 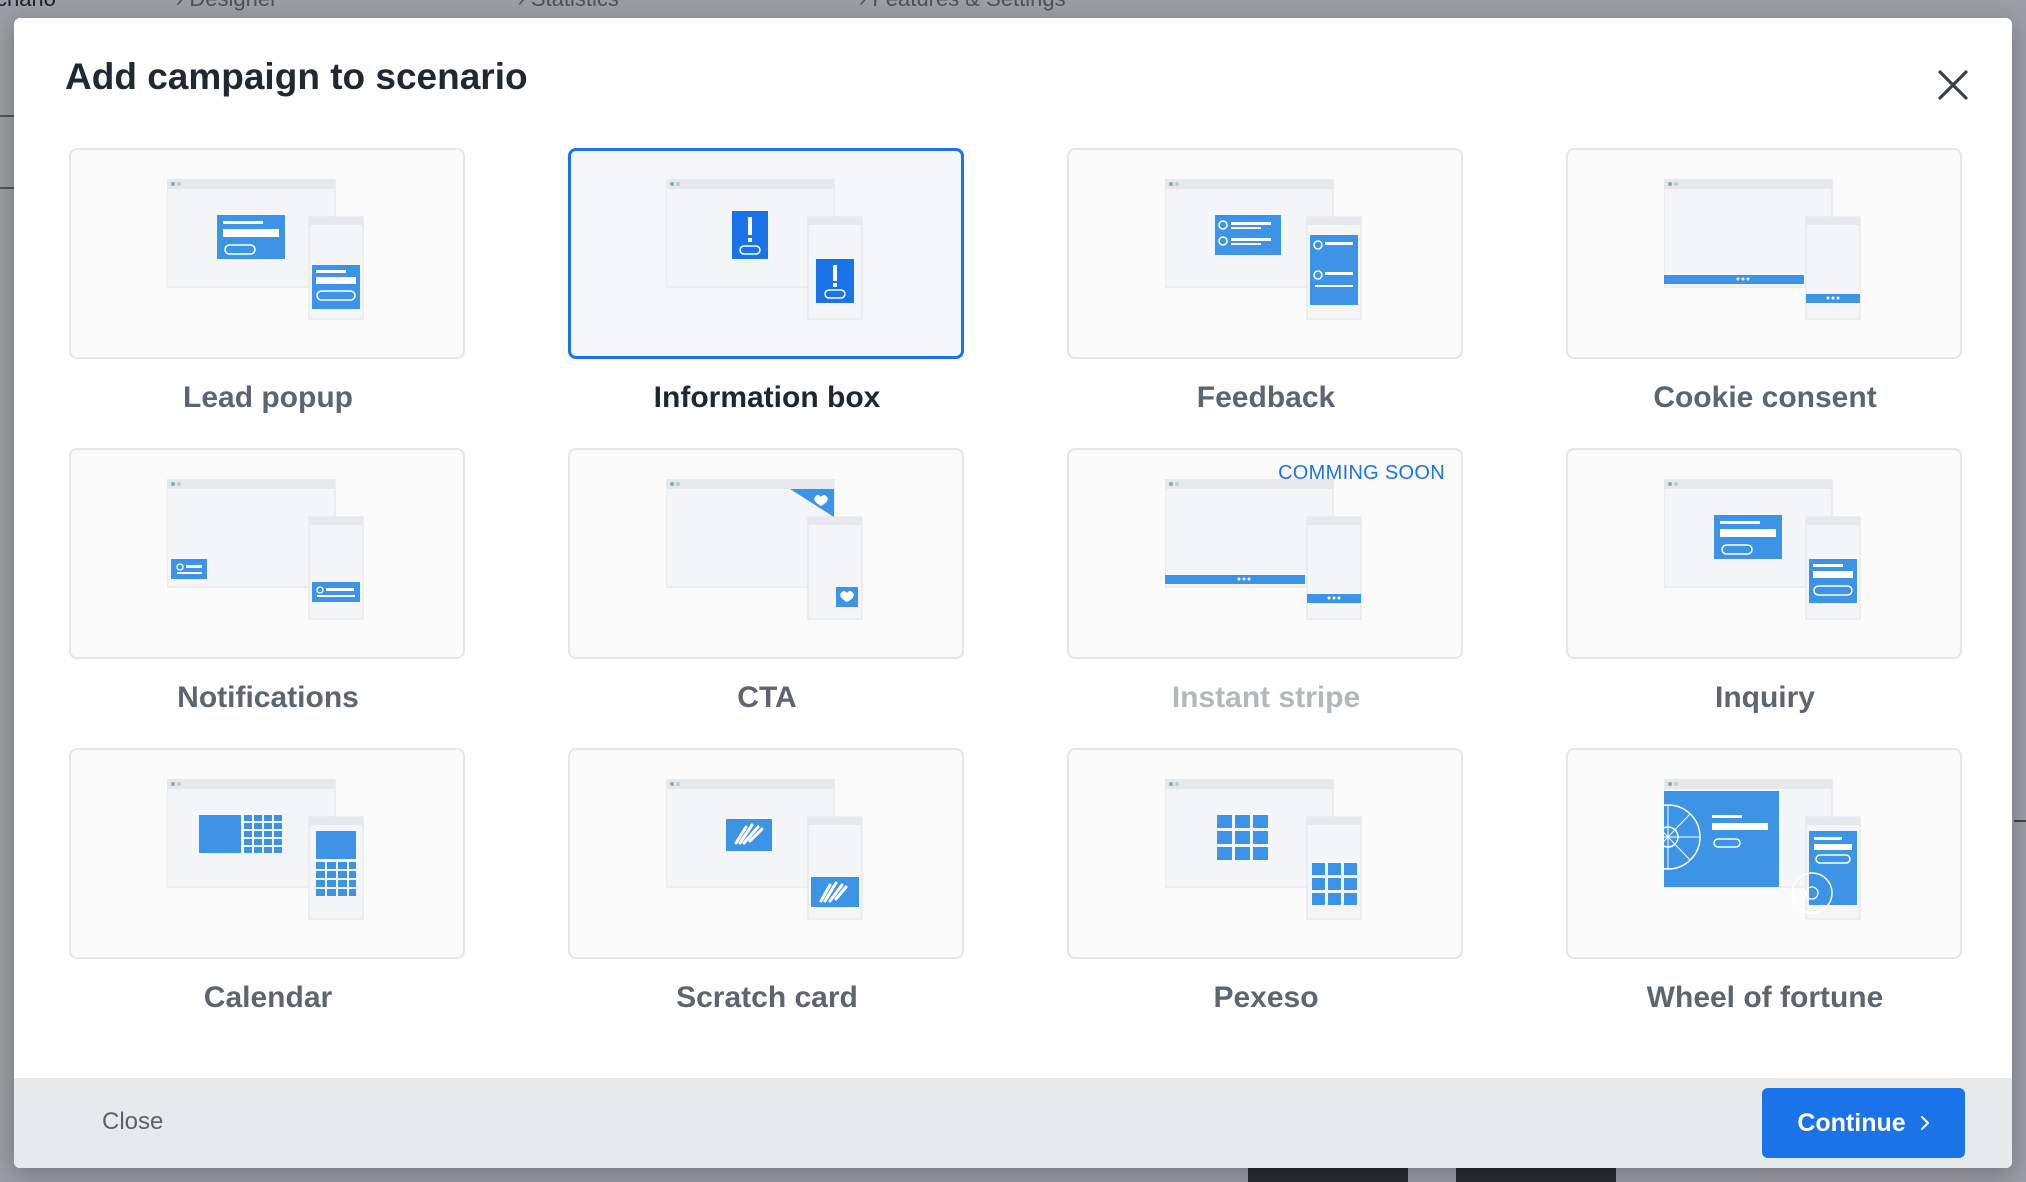 What do you see at coordinates (267, 853) in the screenshot?
I see `calendar-illustration` at bounding box center [267, 853].